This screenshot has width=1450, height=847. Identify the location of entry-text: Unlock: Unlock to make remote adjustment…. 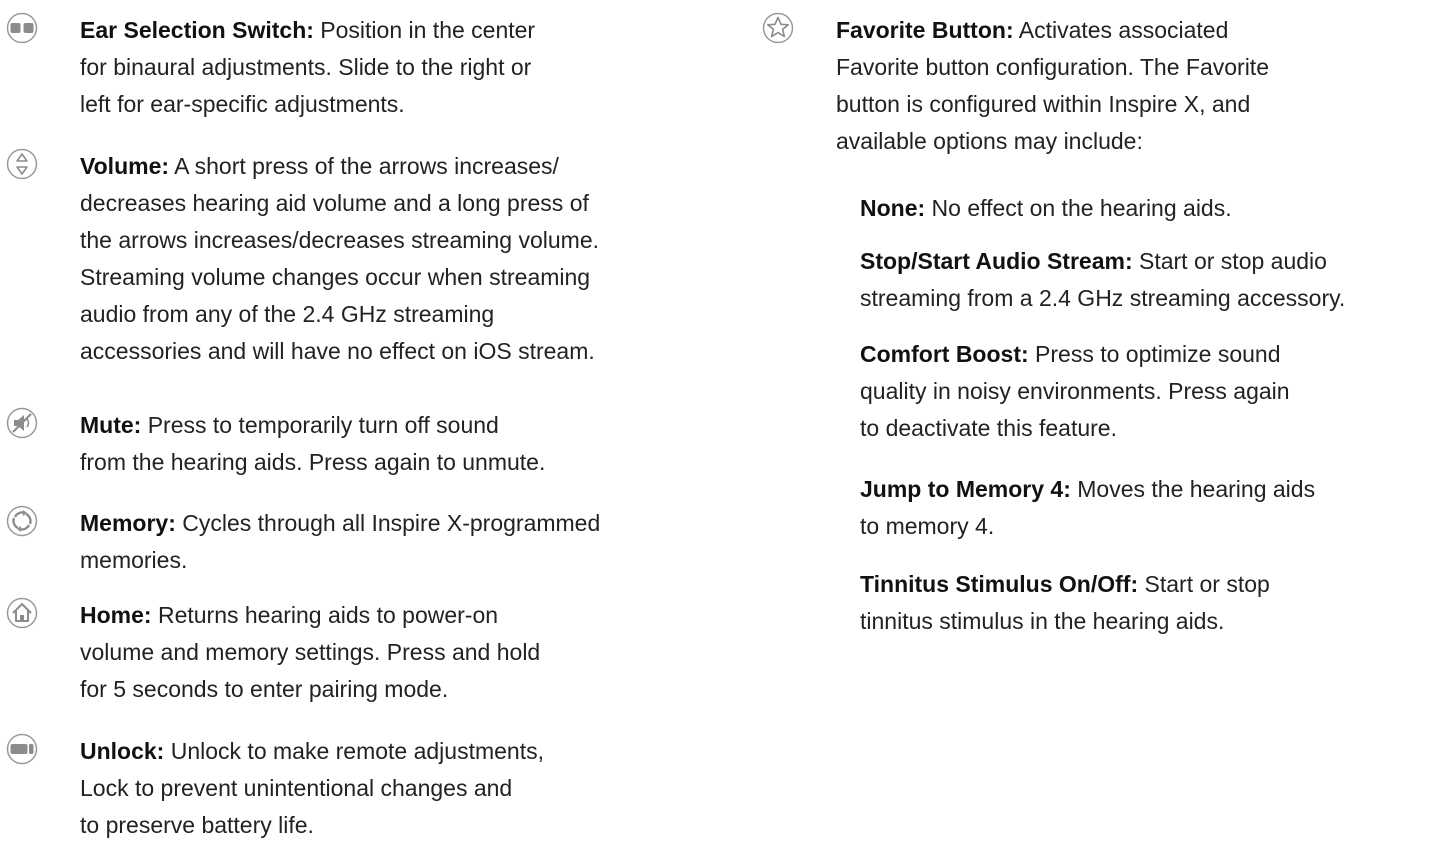
(312, 788).